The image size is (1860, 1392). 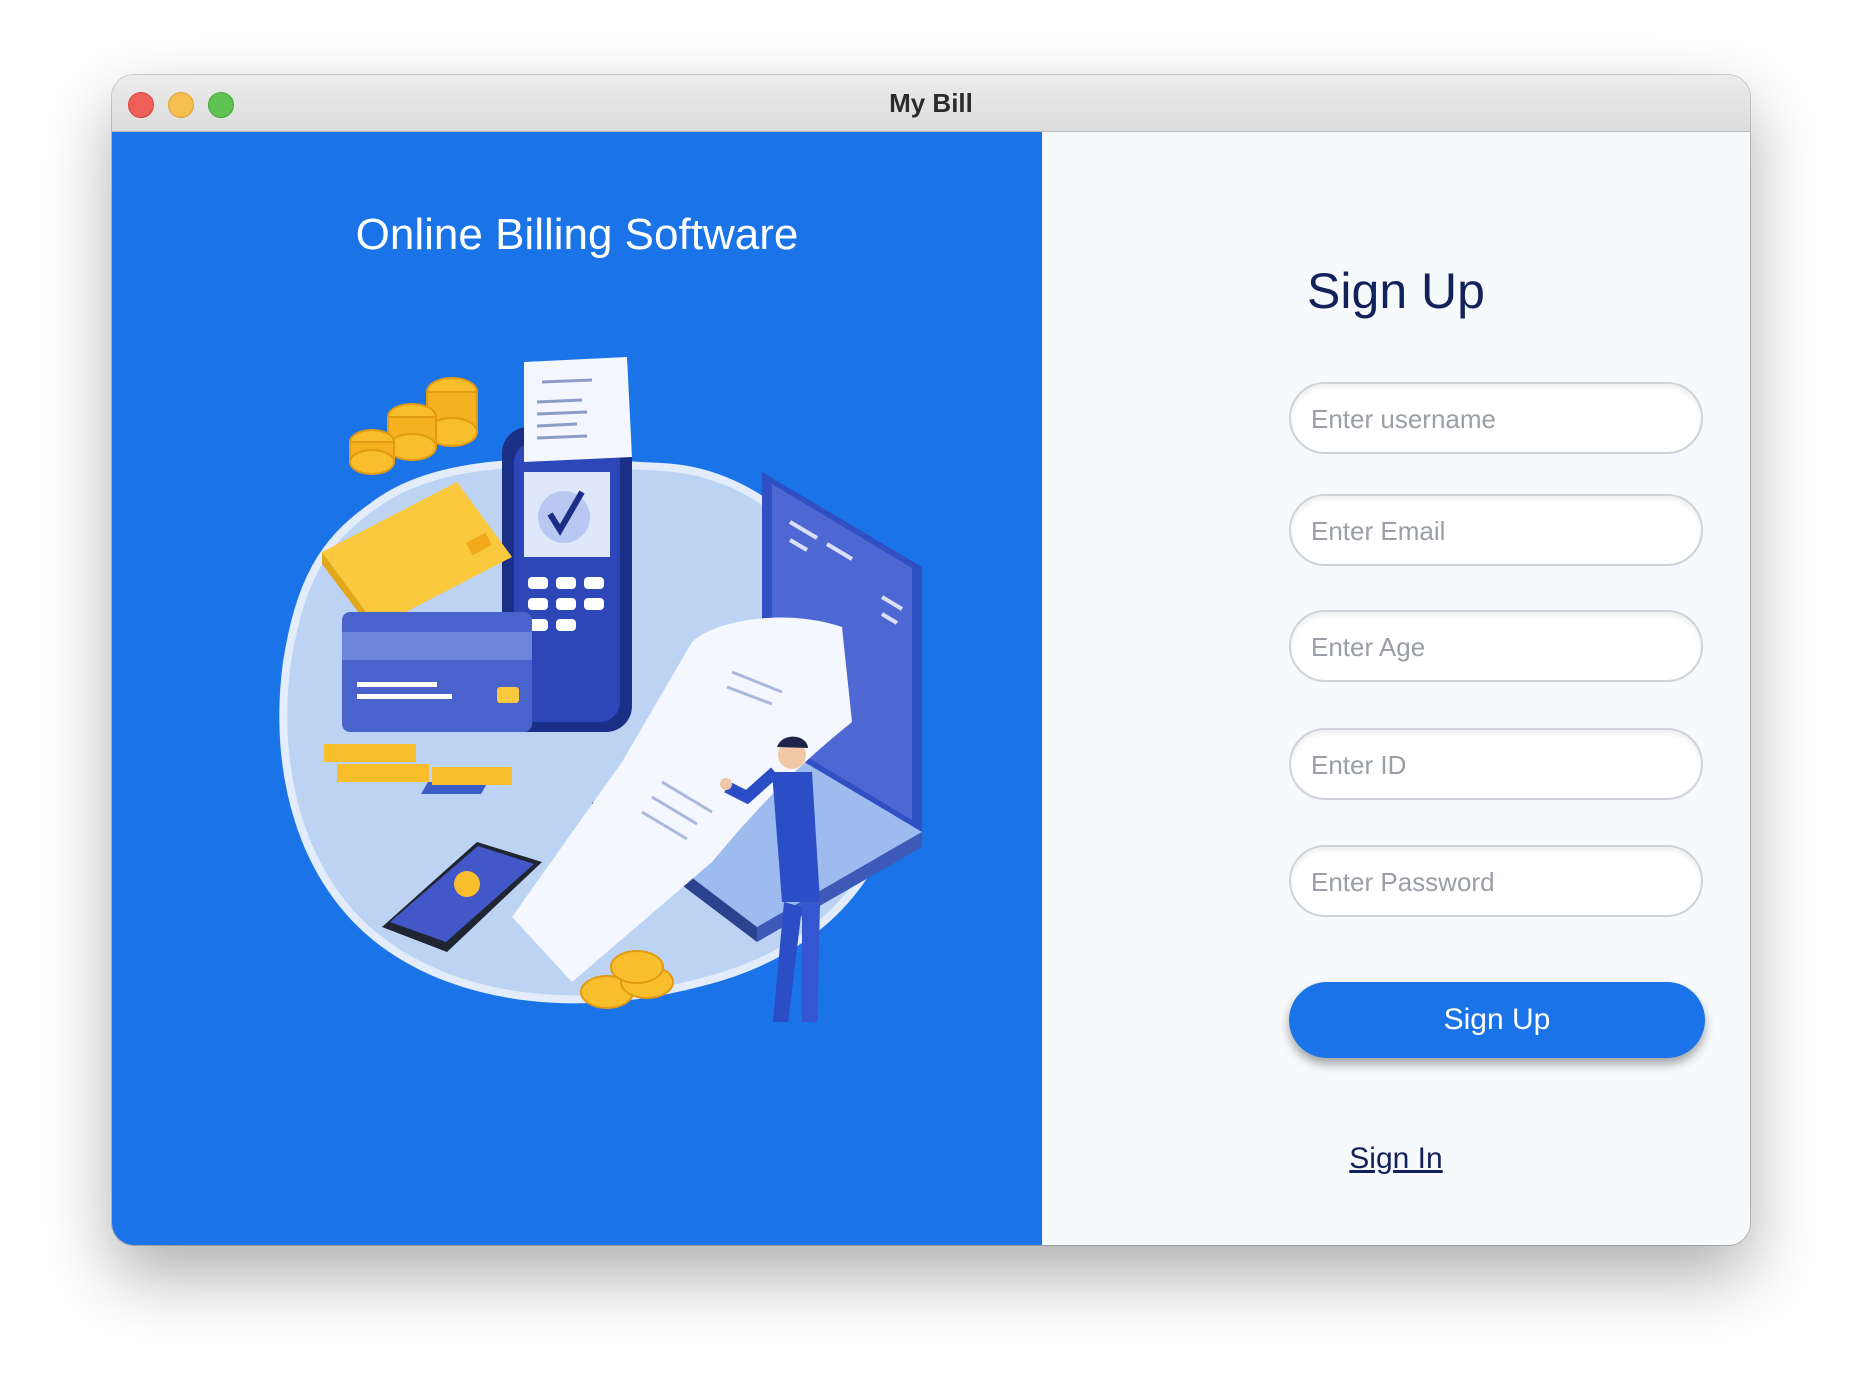 I want to click on age-input, so click(x=1496, y=647).